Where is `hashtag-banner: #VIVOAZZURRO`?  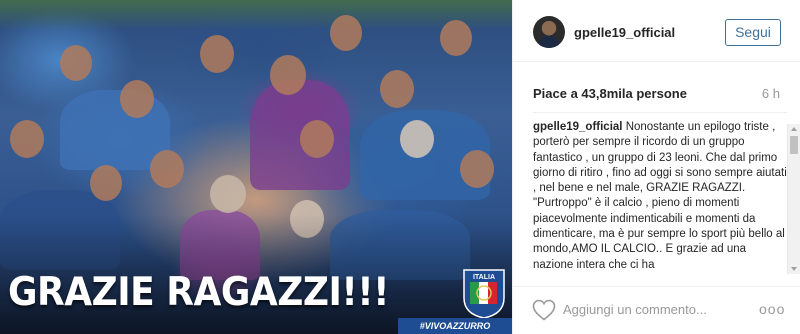
hashtag-banner: #VIVOAZZURRO is located at coordinates (455, 326).